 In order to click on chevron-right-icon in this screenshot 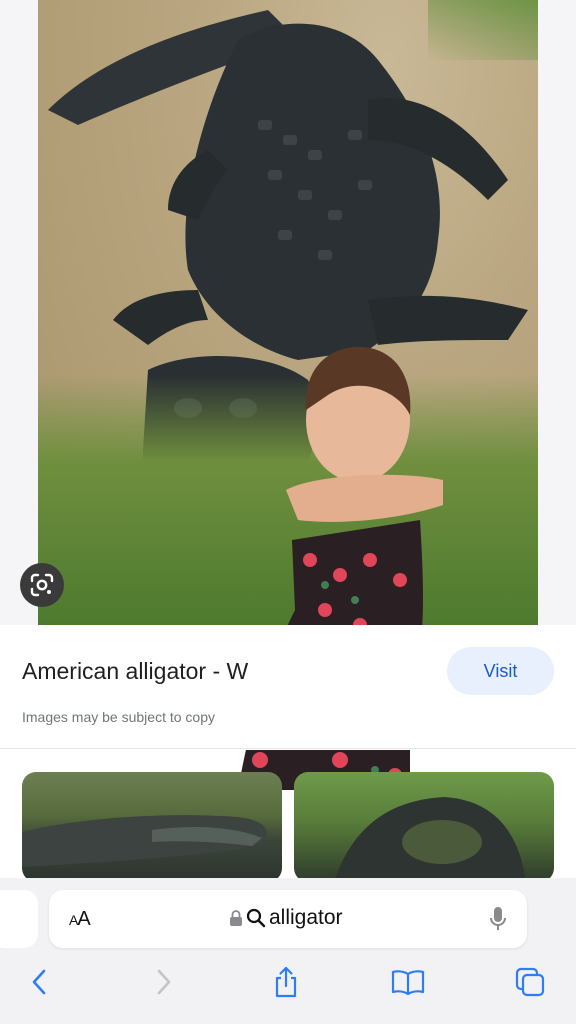, I will do `click(164, 982)`.